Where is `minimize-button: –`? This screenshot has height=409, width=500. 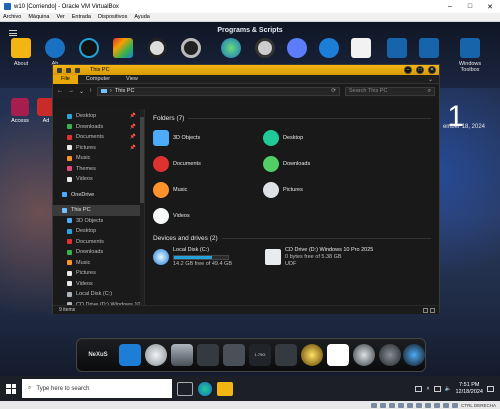
minimize-button: – is located at coordinates (450, 7).